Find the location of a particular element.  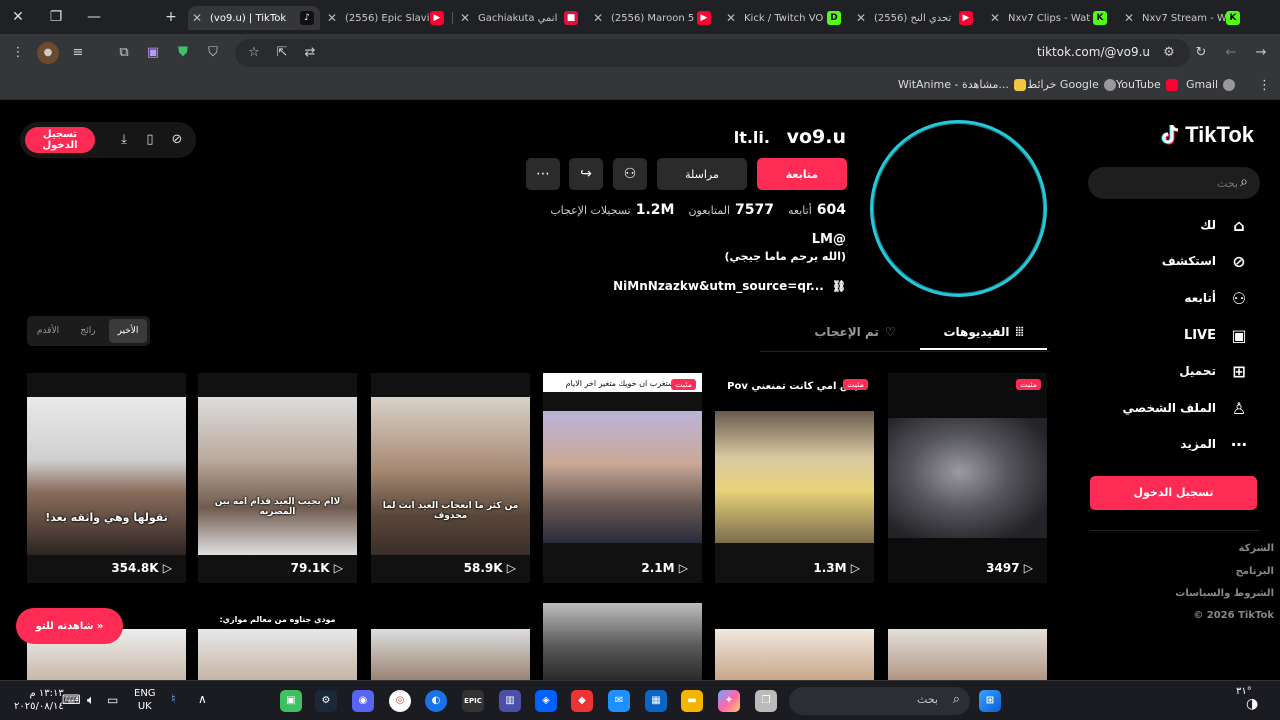

tab-liked: ♡ تم الإعجاب is located at coordinates (855, 334).